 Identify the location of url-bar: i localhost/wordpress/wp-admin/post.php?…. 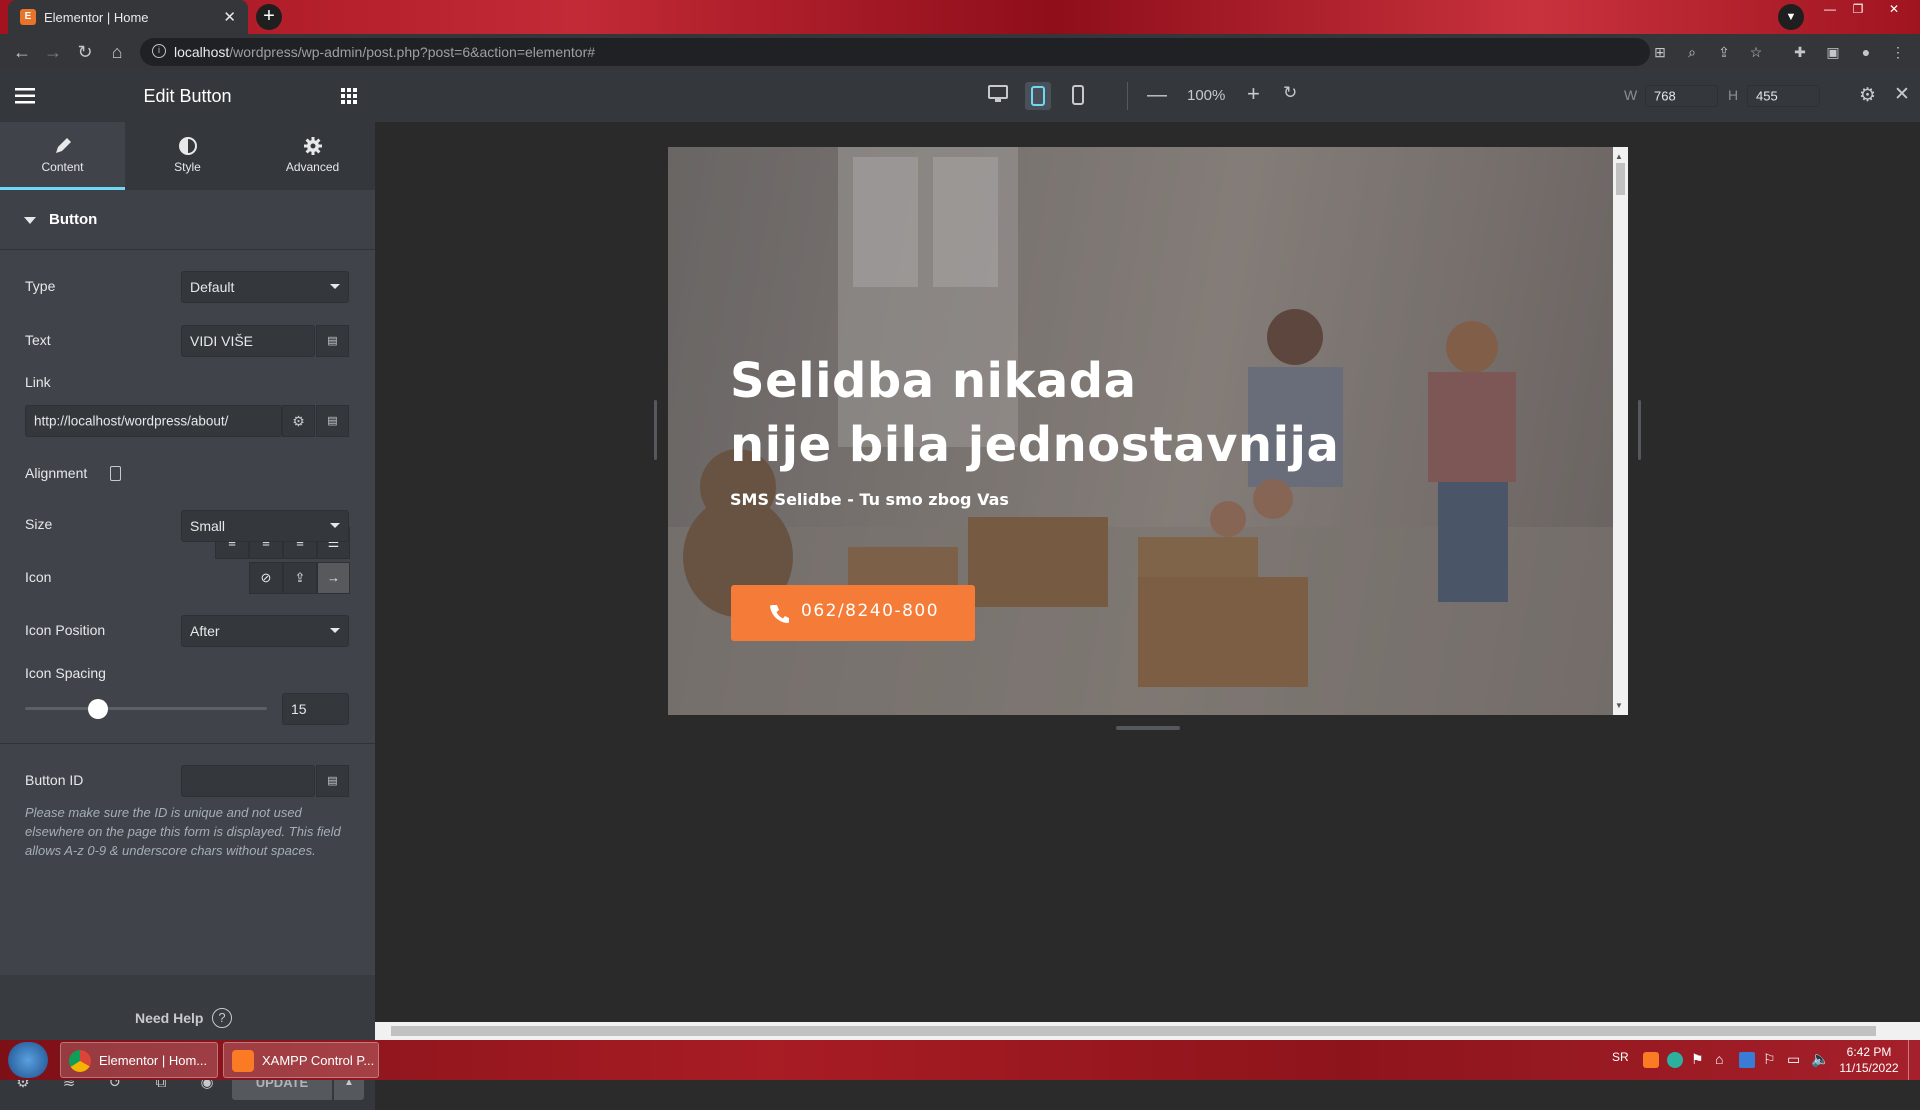
(951, 52).